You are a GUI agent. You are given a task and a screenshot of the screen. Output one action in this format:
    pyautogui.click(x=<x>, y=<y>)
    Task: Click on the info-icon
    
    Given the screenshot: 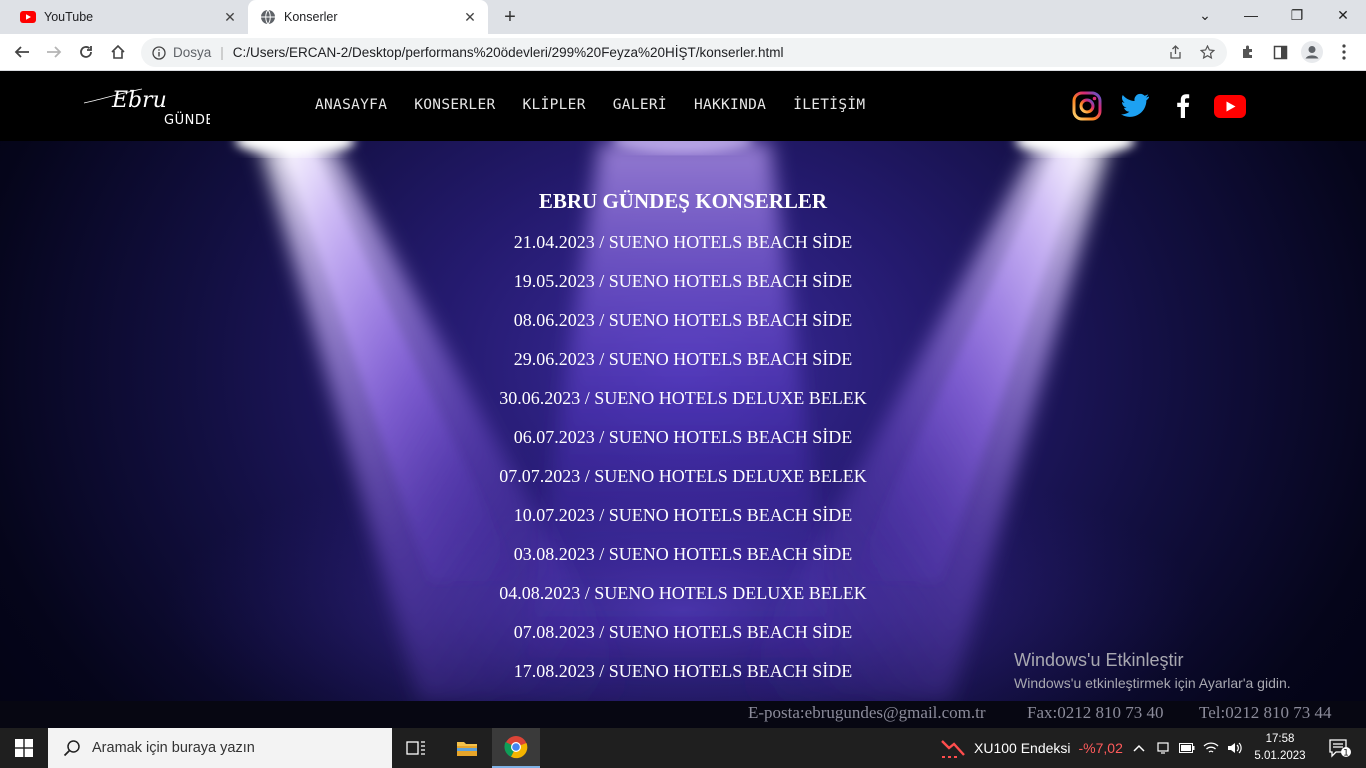 What is the action you would take?
    pyautogui.click(x=159, y=53)
    